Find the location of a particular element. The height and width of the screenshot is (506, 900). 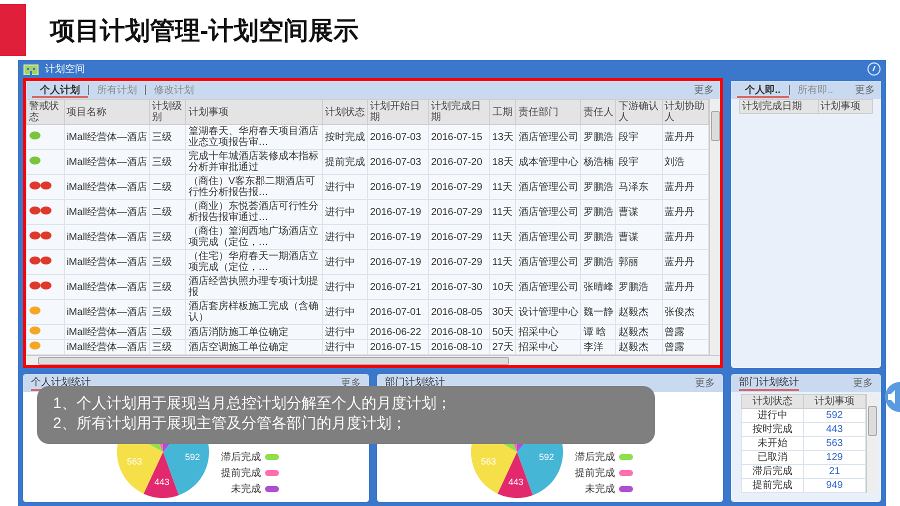

table-cell: 592 is located at coordinates (835, 415).